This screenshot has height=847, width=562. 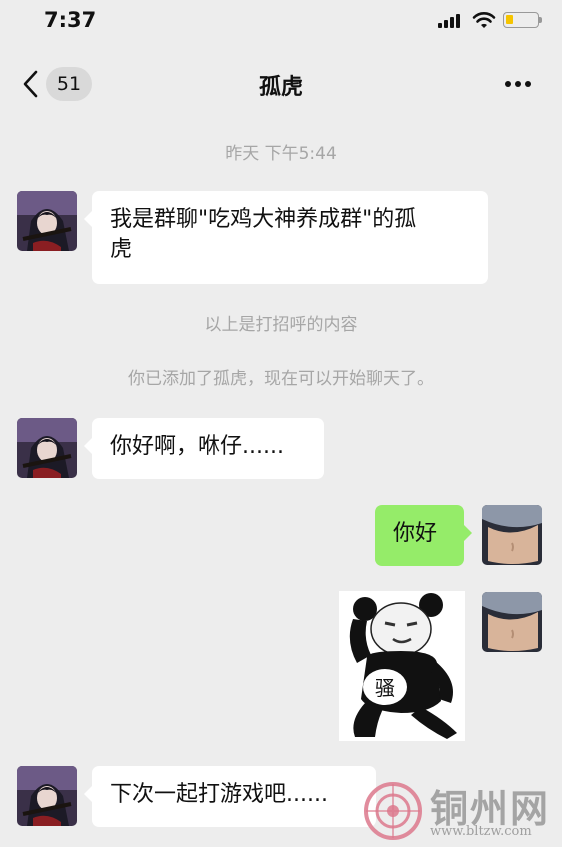 I want to click on message-bubble-received: 我是群聊"吃鸡大神养成群"的孤 虎, so click(x=286, y=237).